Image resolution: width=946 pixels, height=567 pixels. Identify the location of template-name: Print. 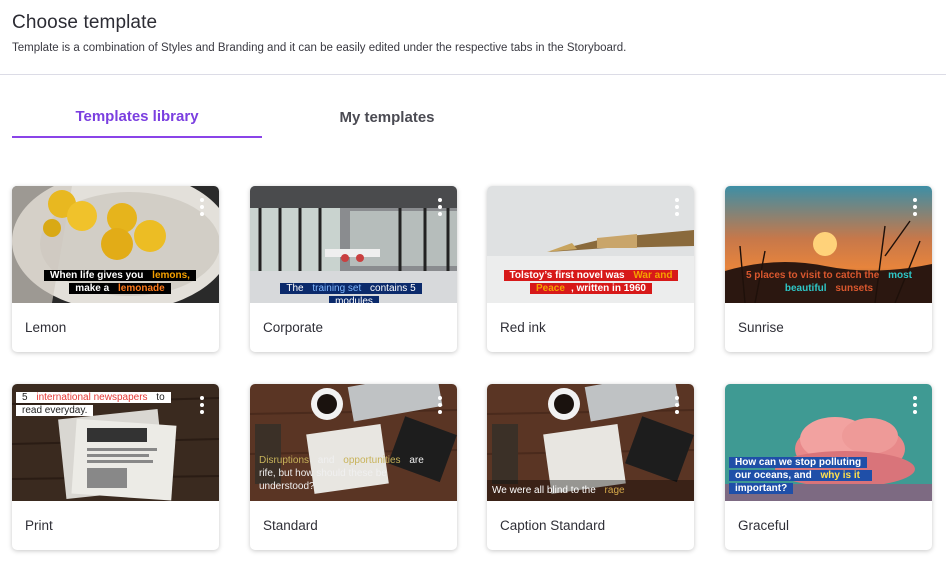
(39, 525).